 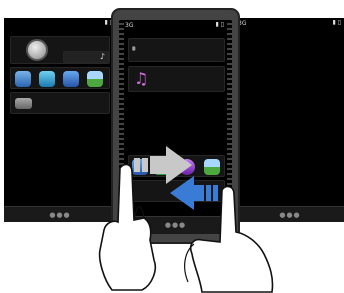 I want to click on clock-icon, so click(x=37, y=50).